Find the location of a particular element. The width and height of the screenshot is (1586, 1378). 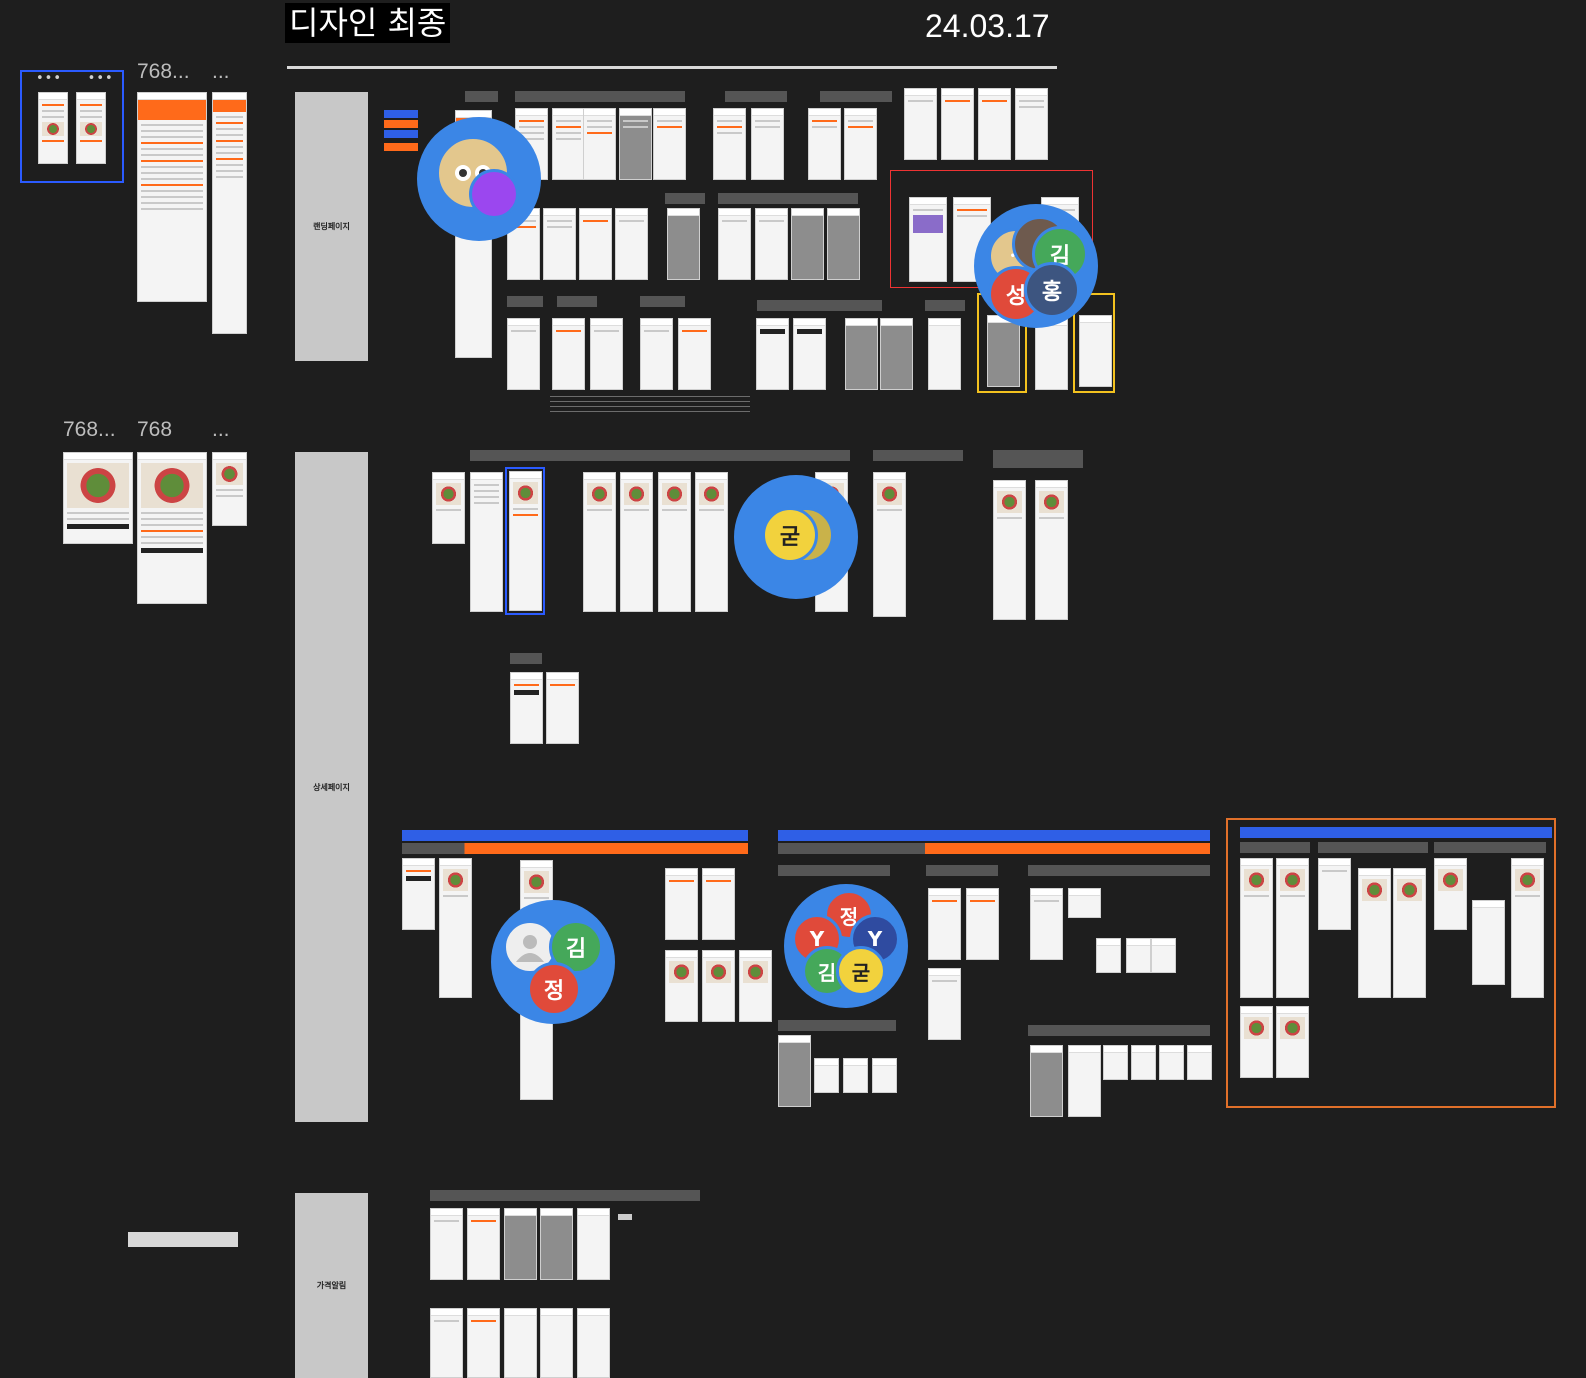

small-label is located at coordinates (625, 1217).